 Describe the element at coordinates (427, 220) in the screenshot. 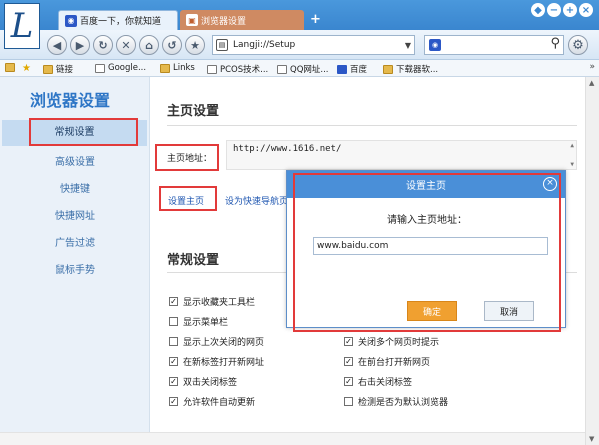

I see `dialog-prompt: 请输入主页地址：` at that location.